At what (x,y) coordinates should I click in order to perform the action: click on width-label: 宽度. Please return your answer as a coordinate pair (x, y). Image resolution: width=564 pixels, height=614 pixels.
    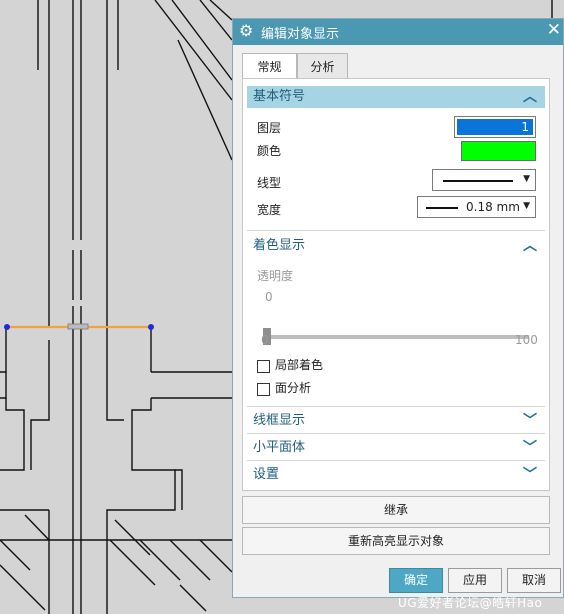
    Looking at the image, I should click on (269, 210).